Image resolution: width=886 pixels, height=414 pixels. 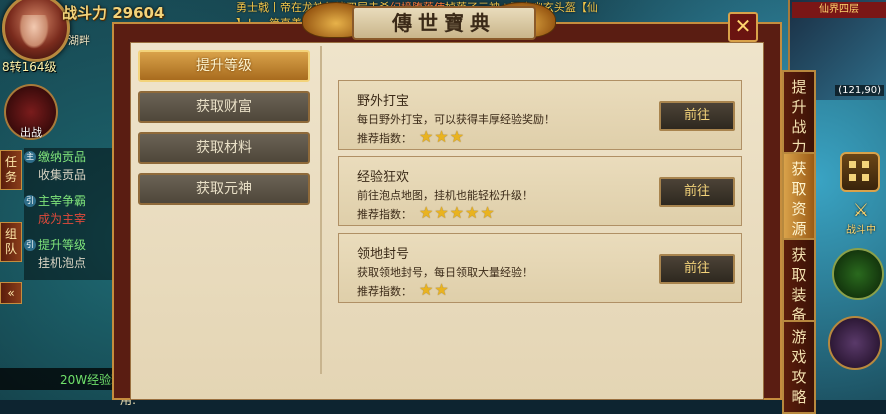 What do you see at coordinates (62, 175) in the screenshot?
I see `quest-desc: 收集贡品` at bounding box center [62, 175].